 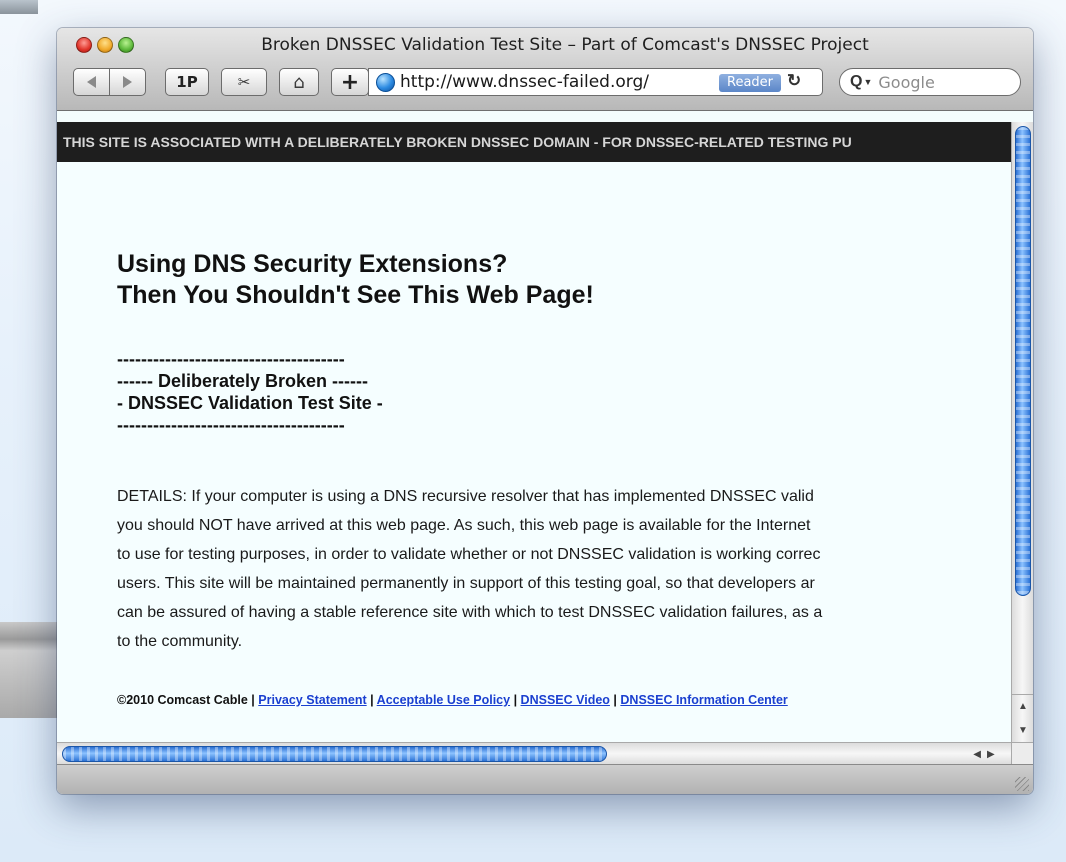 I want to click on vertical-scrollbar: ▲ ▼, so click(x=1022, y=432).